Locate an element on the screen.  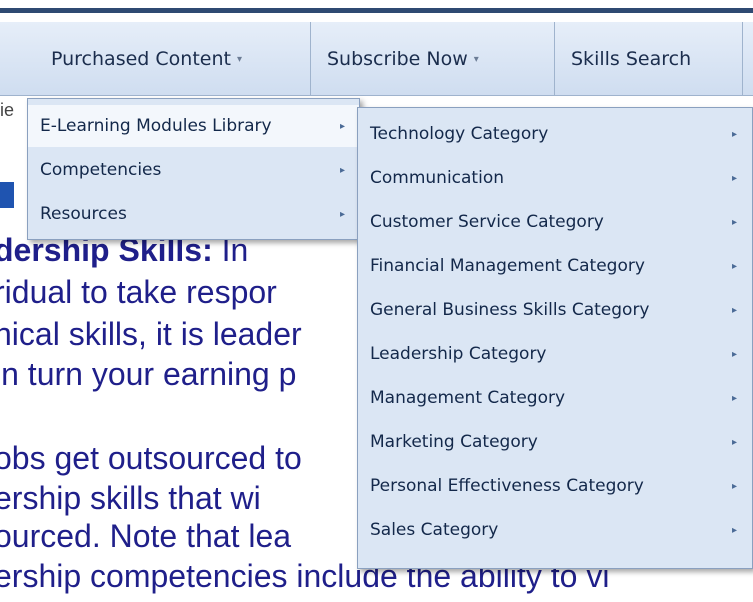
menu-item-marketing-category: Marketing Category ▸ is located at coordinates (555, 442).